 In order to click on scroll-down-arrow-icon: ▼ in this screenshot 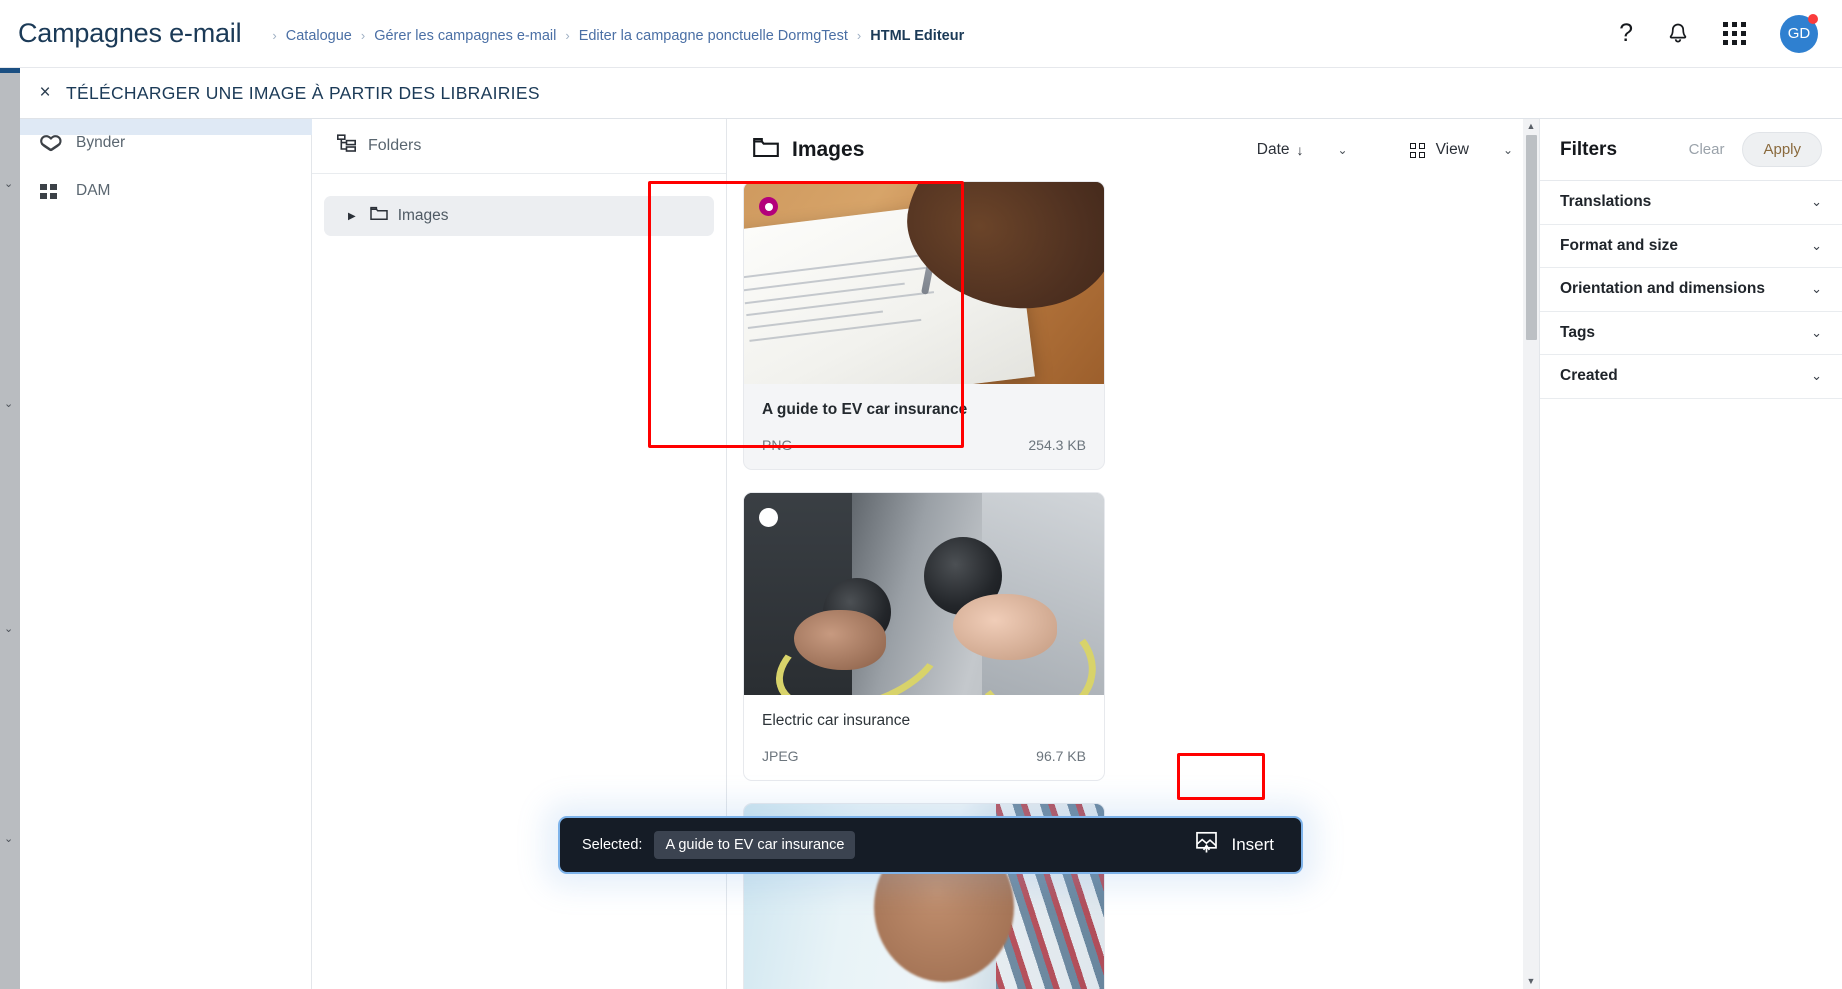, I will do `click(1531, 981)`.